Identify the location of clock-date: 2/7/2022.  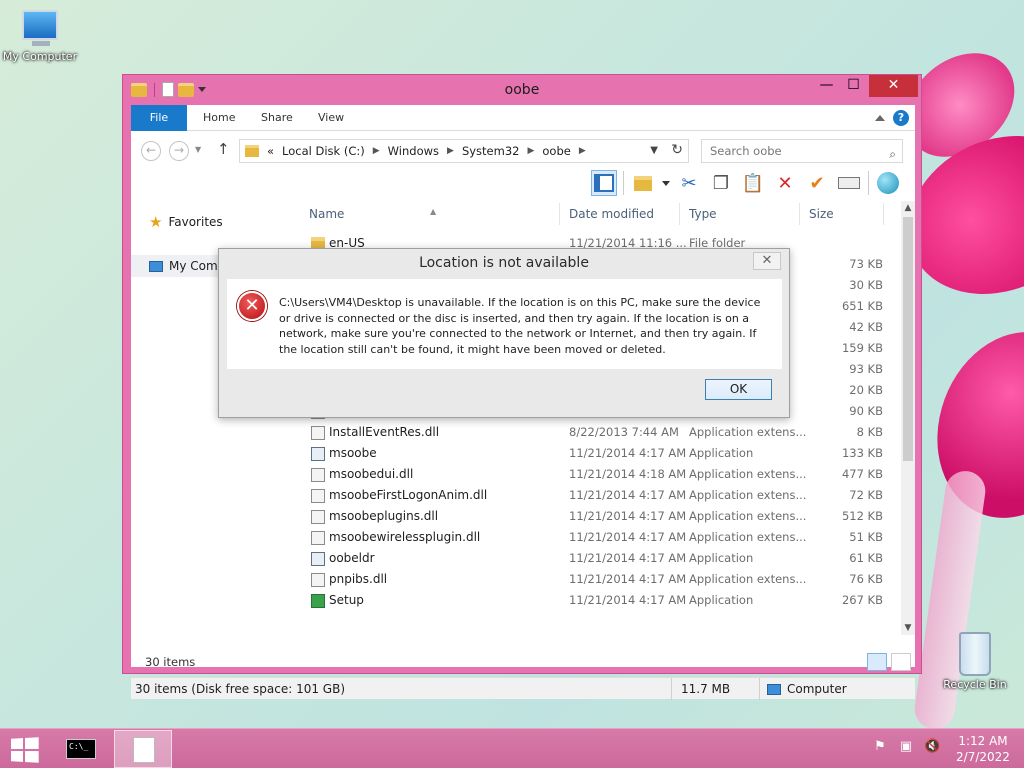
(983, 757).